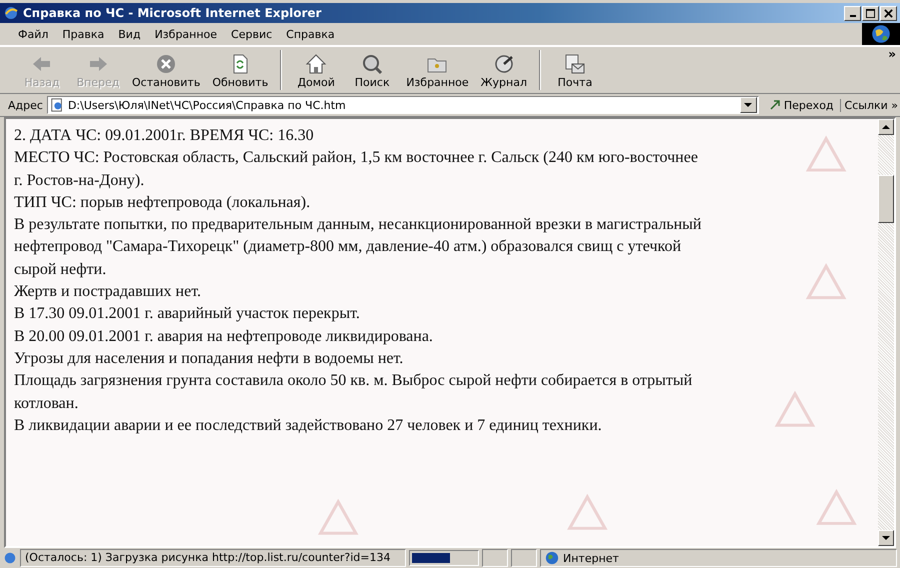 This screenshot has width=900, height=568. What do you see at coordinates (358, 247) in the screenshot?
I see `text-paragraph: В результате попытки, по предварительным данным, несанкционированной врезки в магистральный нефтепровод "Самара-Тихорецк" (диаметр-800 мм, давление-40 атм.) образовался свищ с утечкой сырой нефти.` at bounding box center [358, 247].